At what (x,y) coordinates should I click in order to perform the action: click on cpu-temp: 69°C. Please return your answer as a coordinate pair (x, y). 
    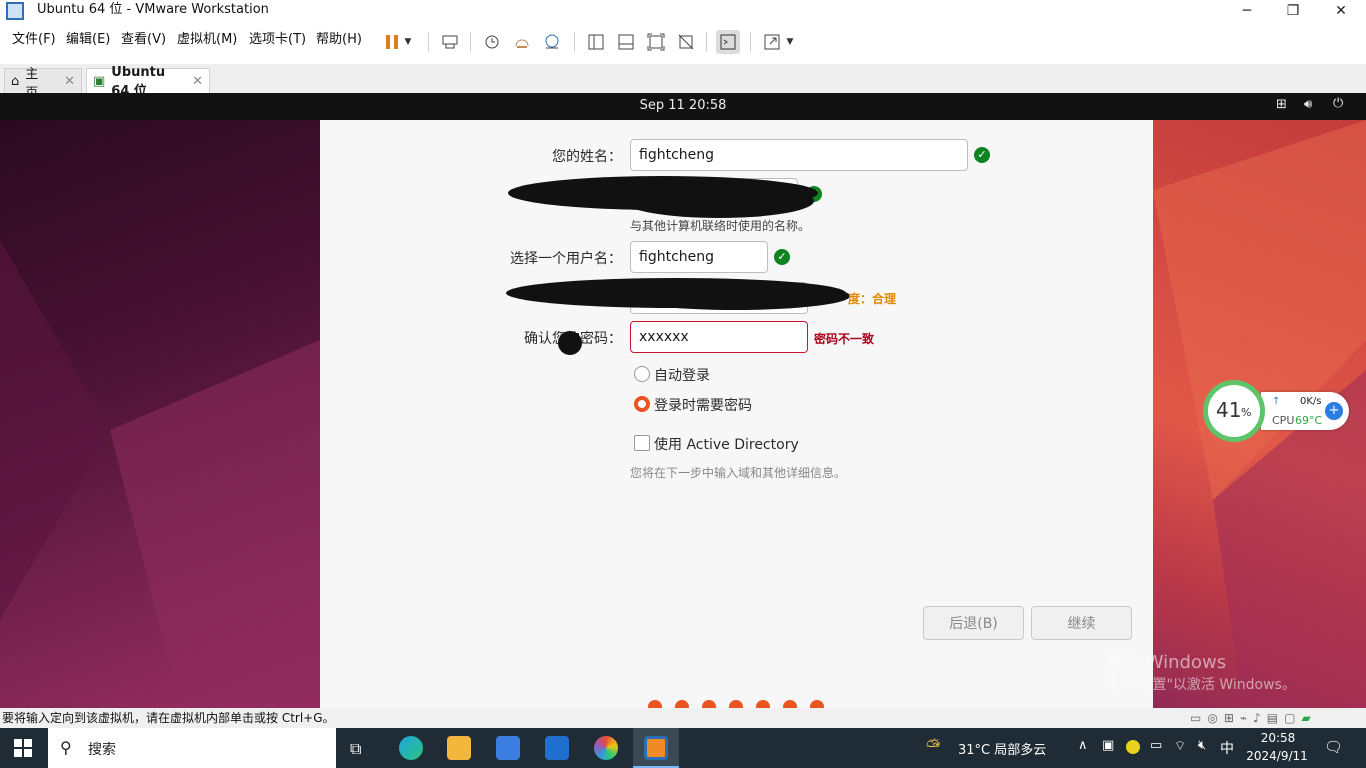
    Looking at the image, I should click on (1309, 420).